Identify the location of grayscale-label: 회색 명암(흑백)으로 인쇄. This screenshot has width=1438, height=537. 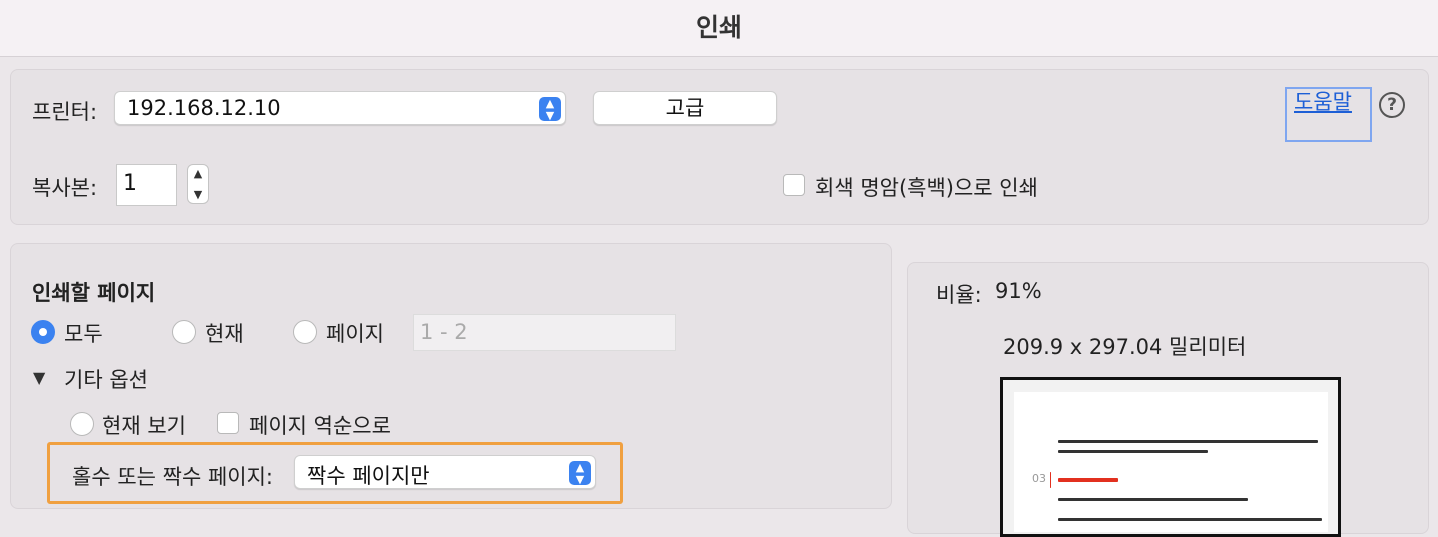
(926, 188).